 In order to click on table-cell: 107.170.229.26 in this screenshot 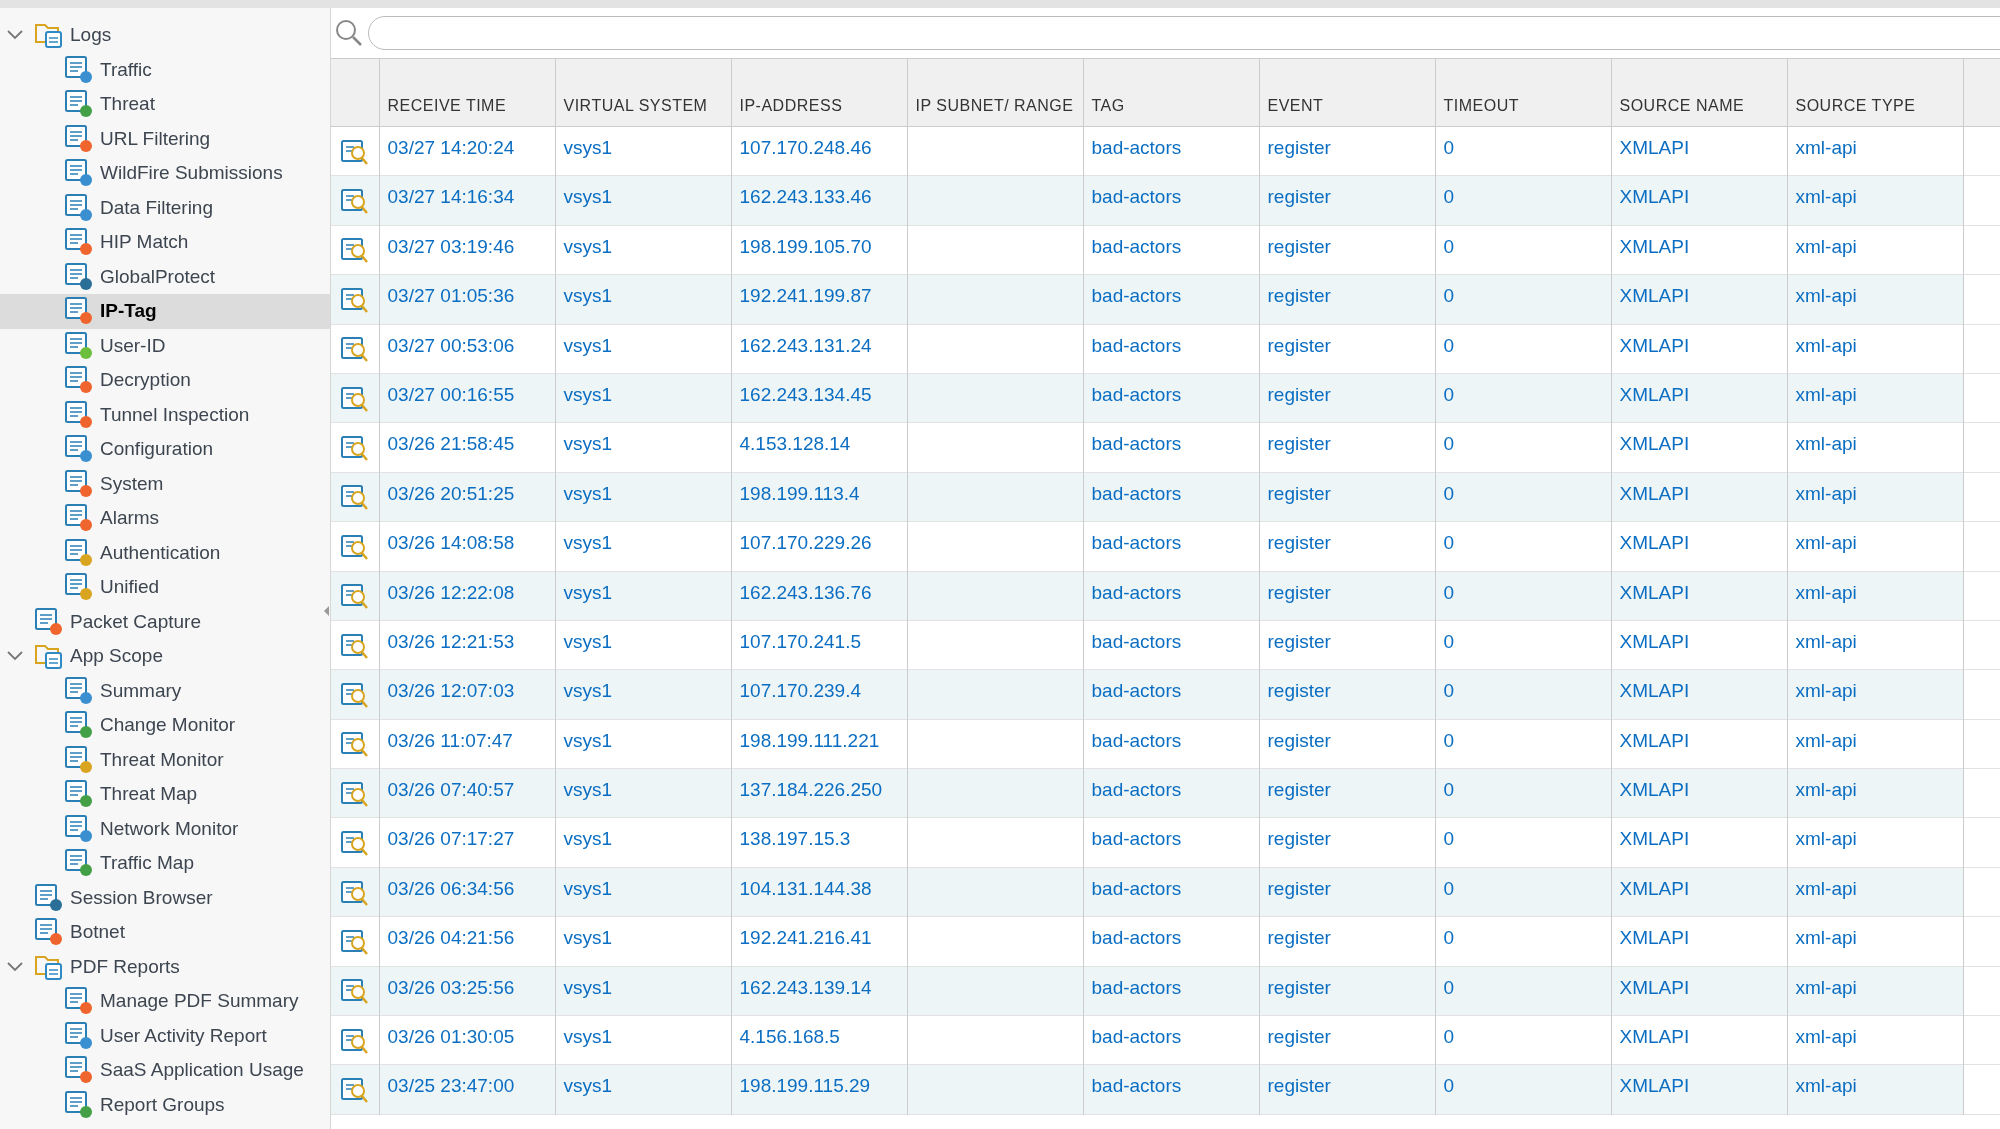, I will do `click(805, 543)`.